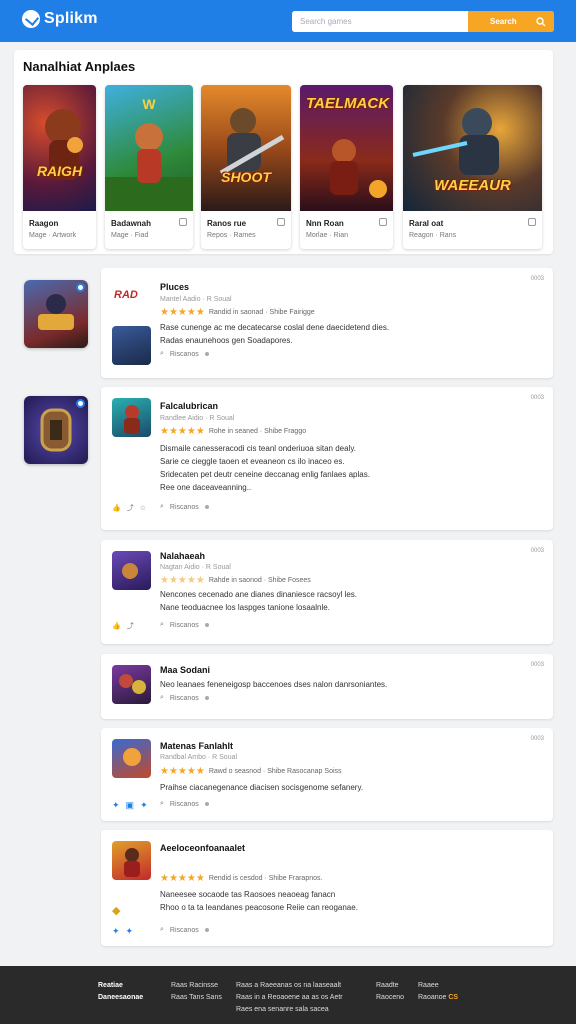 Image resolution: width=576 pixels, height=1024 pixels. What do you see at coordinates (196, 986) in the screenshot?
I see `footer-link: Raas Racinsse` at bounding box center [196, 986].